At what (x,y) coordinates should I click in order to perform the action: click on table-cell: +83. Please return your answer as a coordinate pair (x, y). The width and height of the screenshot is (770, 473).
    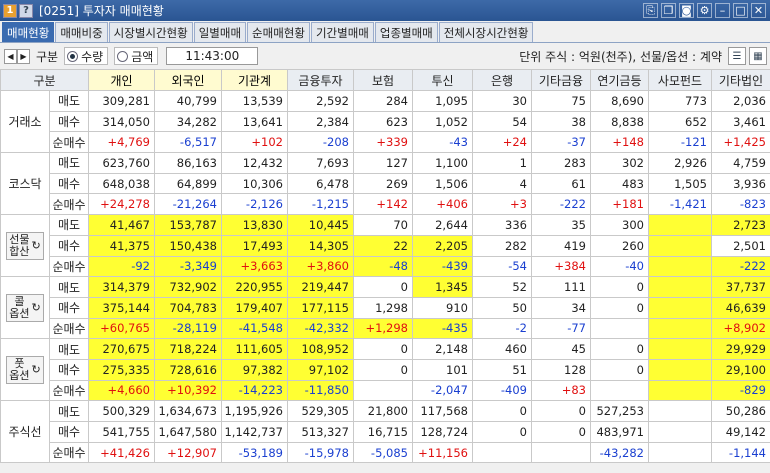
    Looking at the image, I should click on (561, 390).